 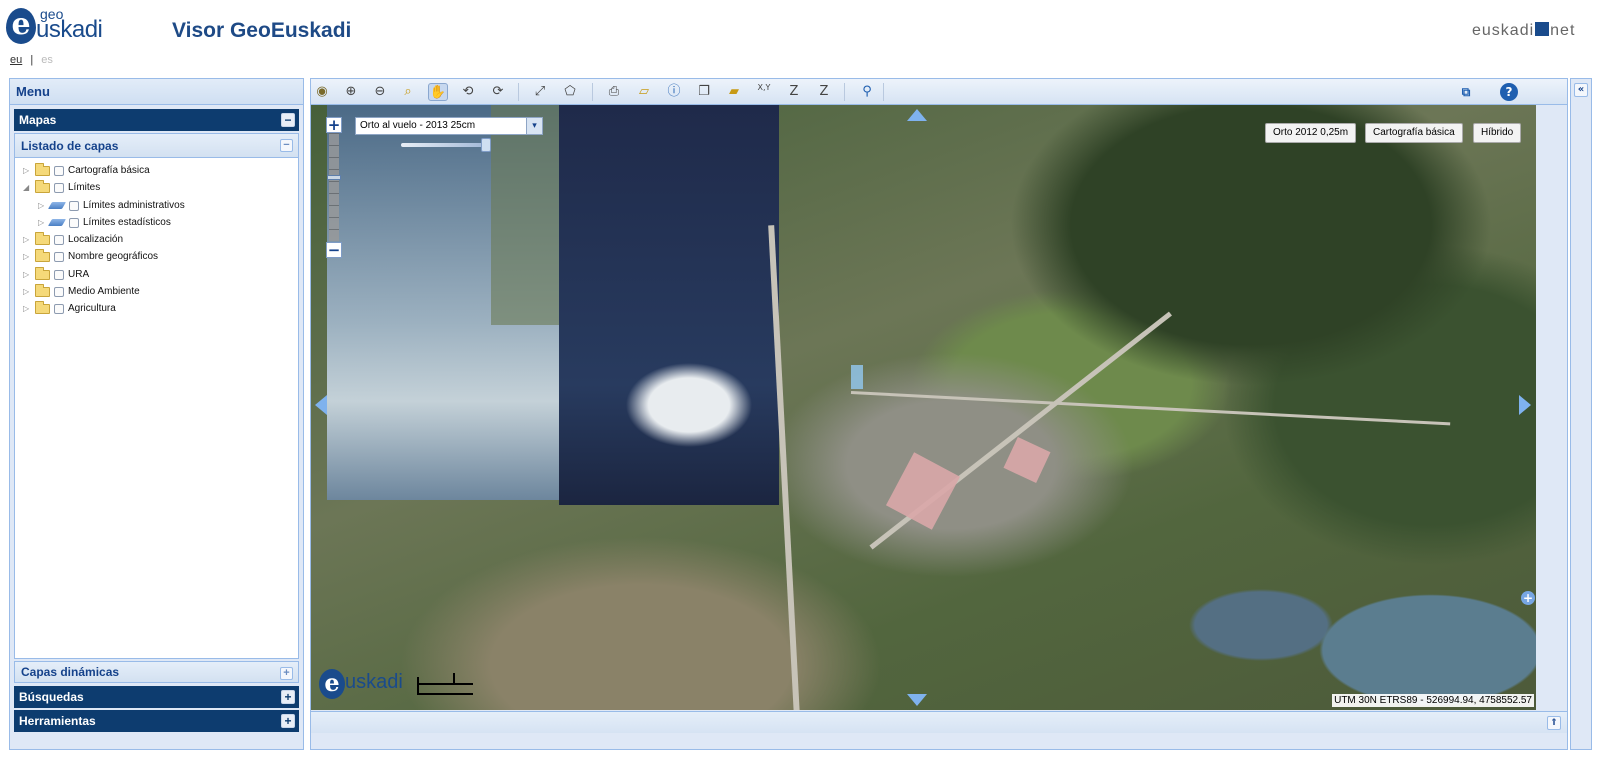 What do you see at coordinates (69, 29) in the screenshot?
I see `logo-brand-text: uskadi` at bounding box center [69, 29].